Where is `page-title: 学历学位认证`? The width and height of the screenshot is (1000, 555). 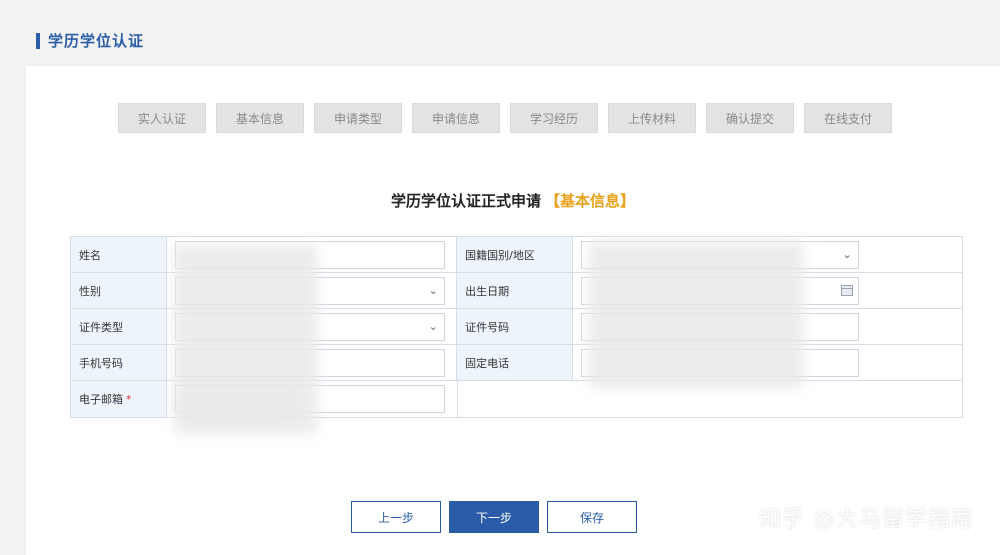 page-title: 学历学位认证 is located at coordinates (96, 41).